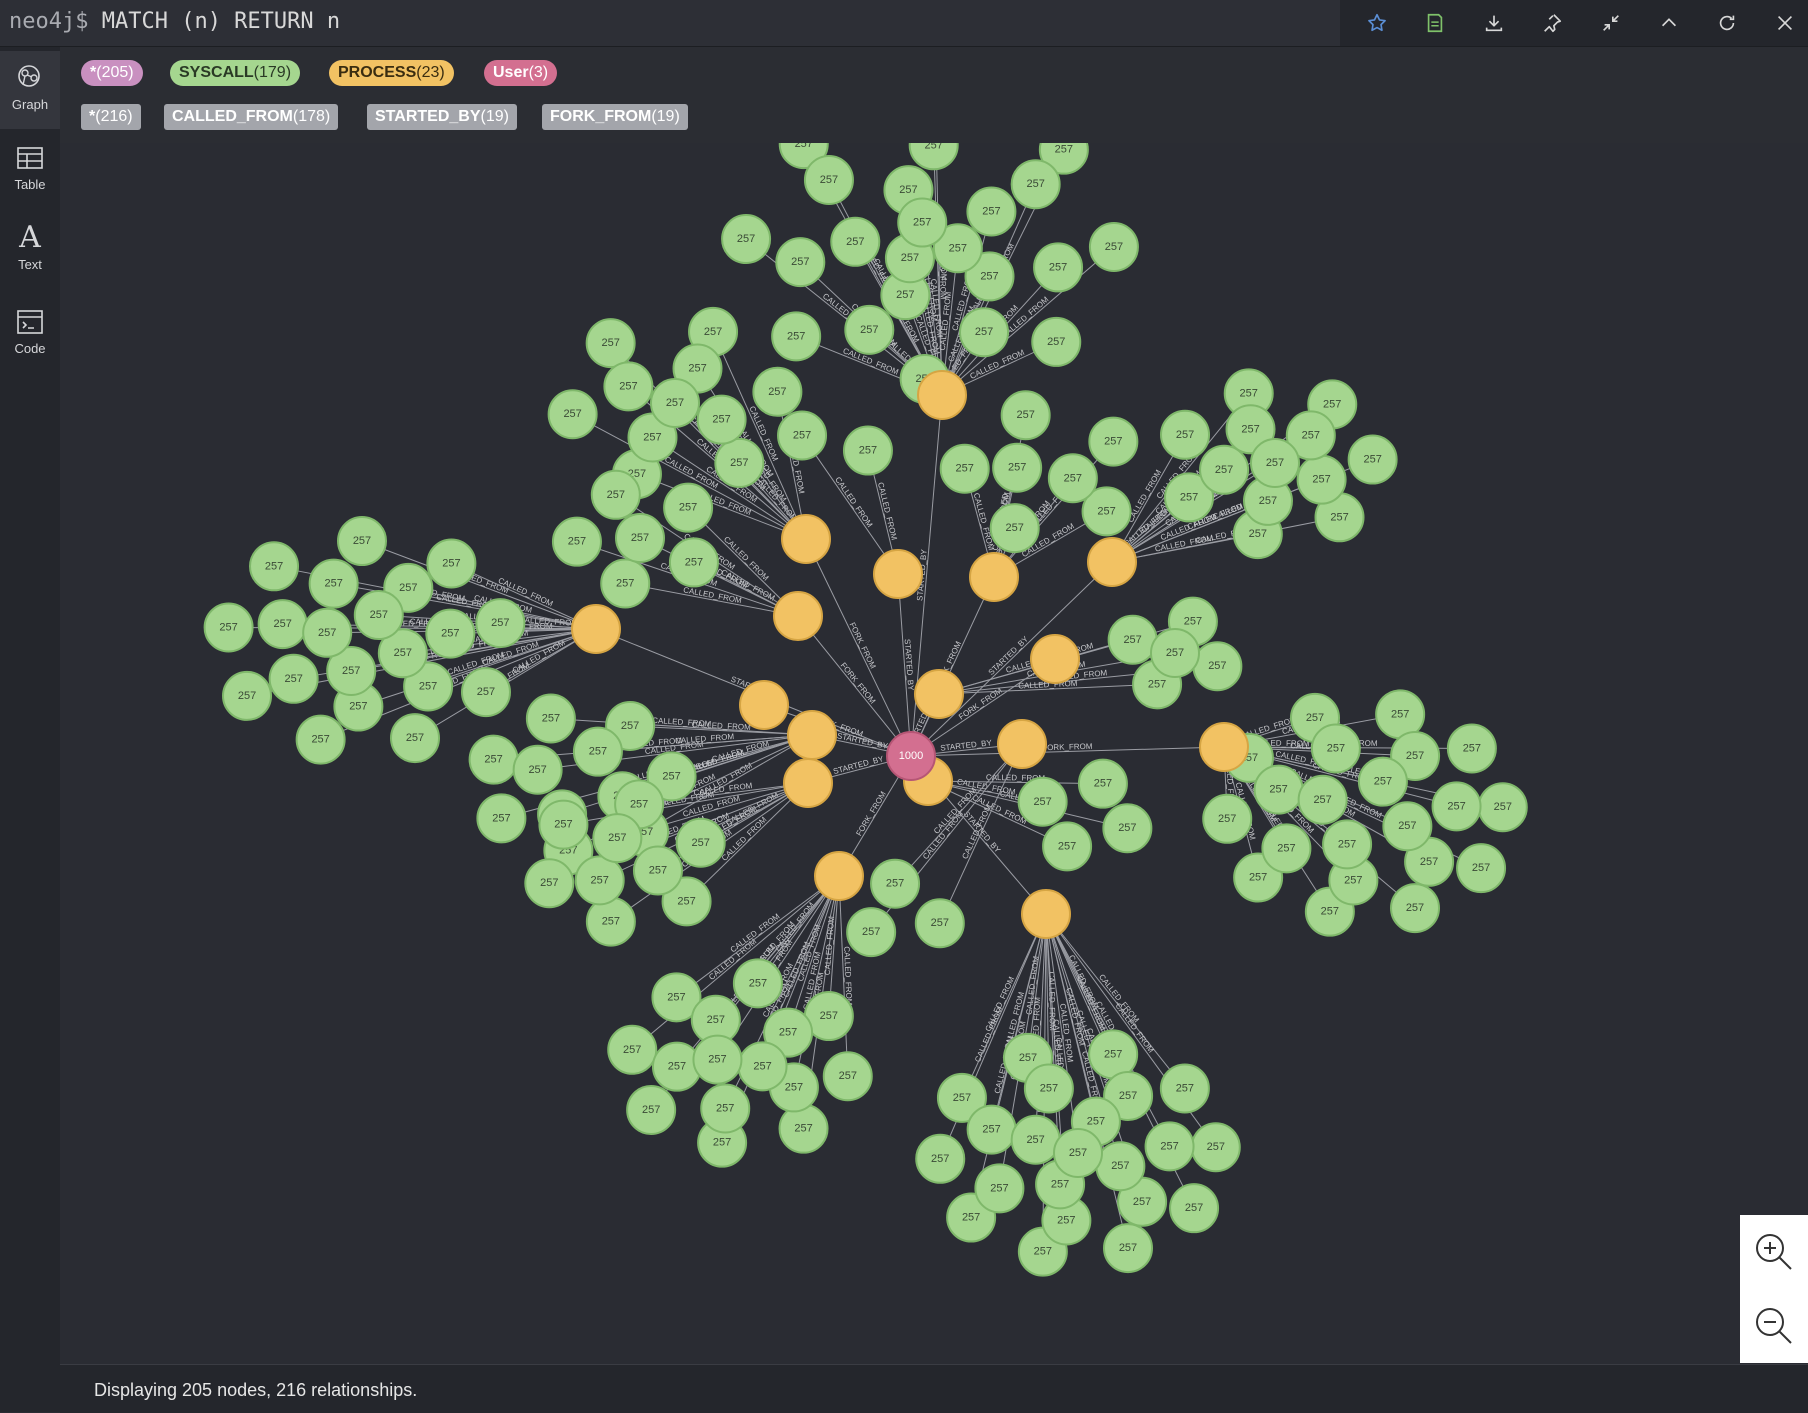 The image size is (1808, 1413). I want to click on rerun-button, so click(1727, 23).